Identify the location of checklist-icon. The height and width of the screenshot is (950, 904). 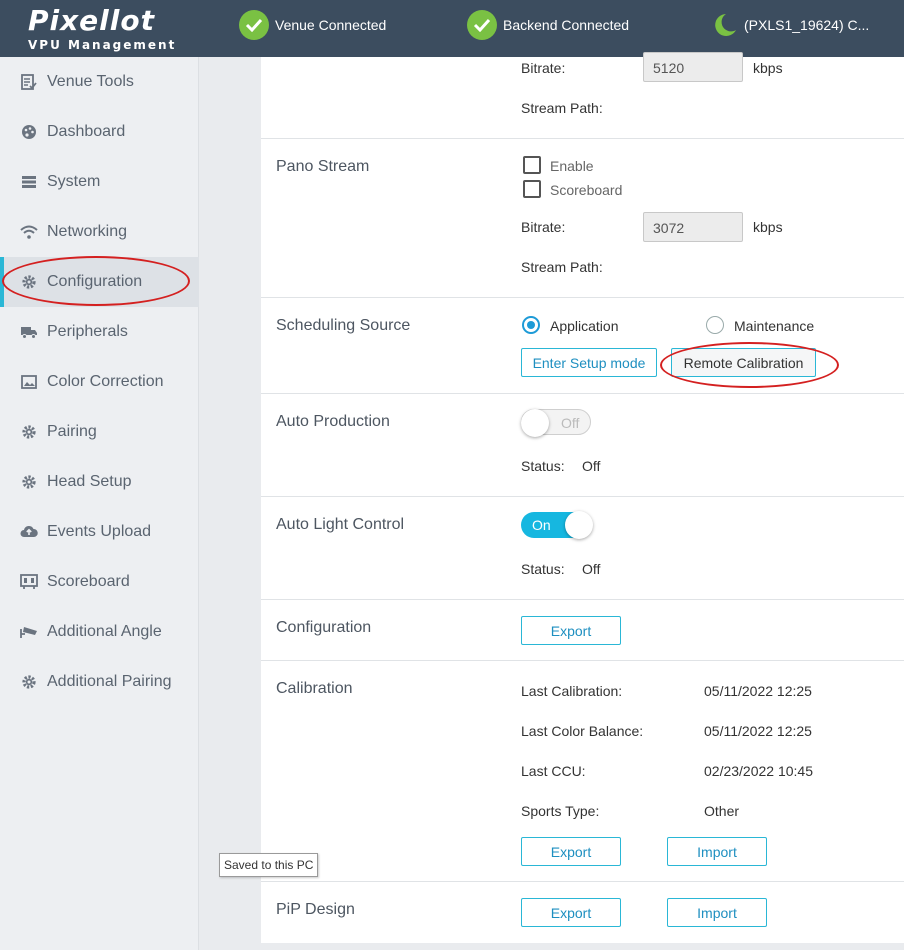
(29, 82).